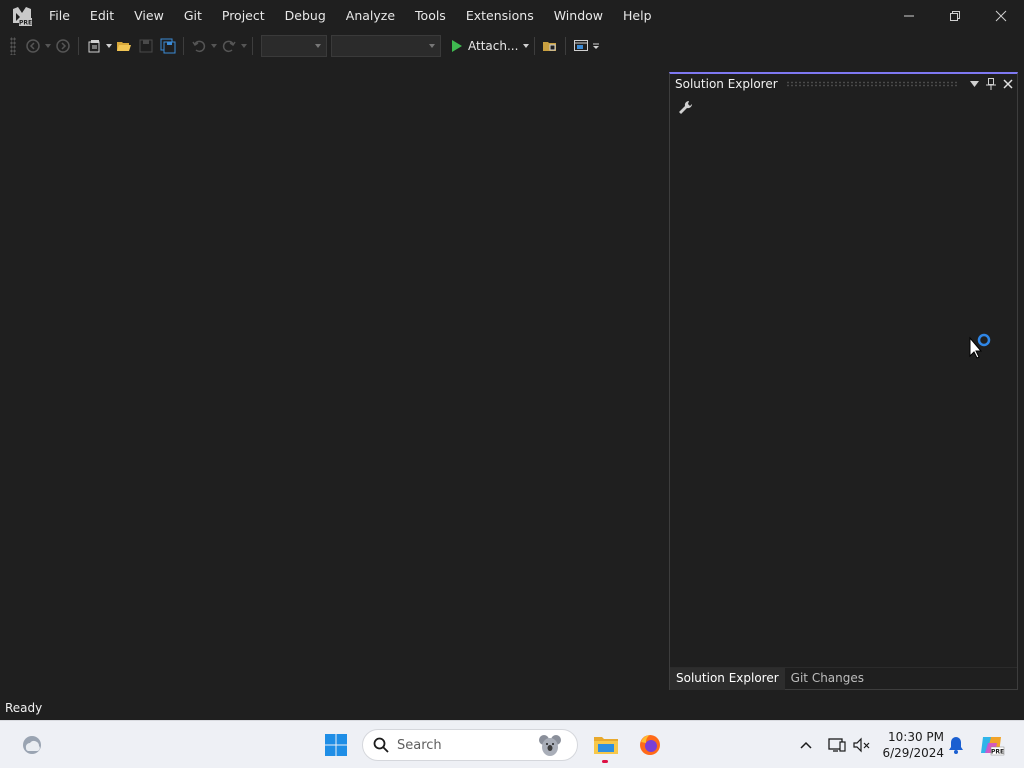 The width and height of the screenshot is (1024, 768). Describe the element at coordinates (827, 679) in the screenshot. I see `tab-git-changes: Git Changes` at that location.